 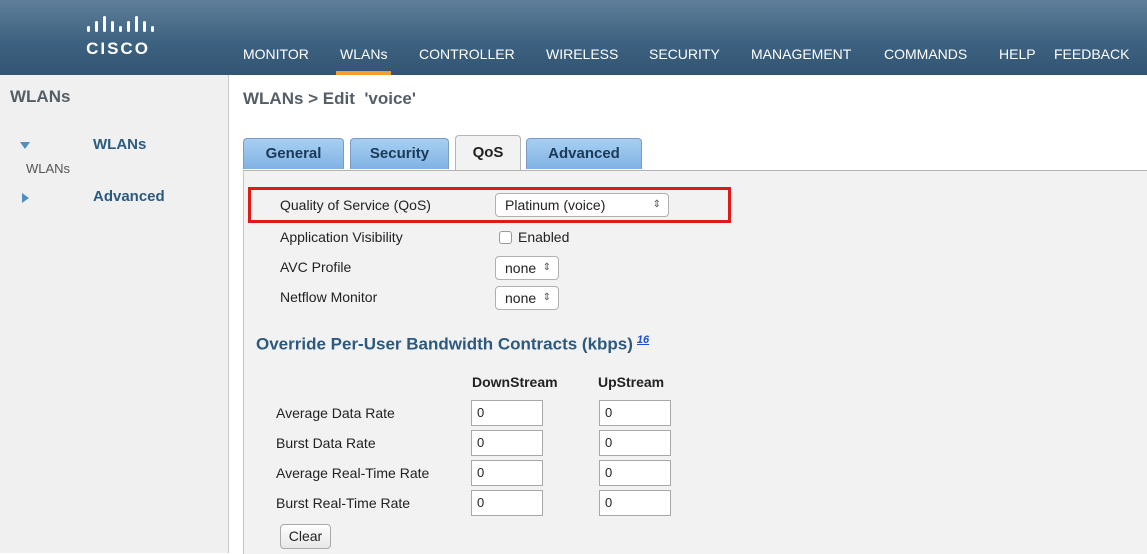 What do you see at coordinates (635, 413) in the screenshot?
I see `average-data-rate-upstream-input: 0` at bounding box center [635, 413].